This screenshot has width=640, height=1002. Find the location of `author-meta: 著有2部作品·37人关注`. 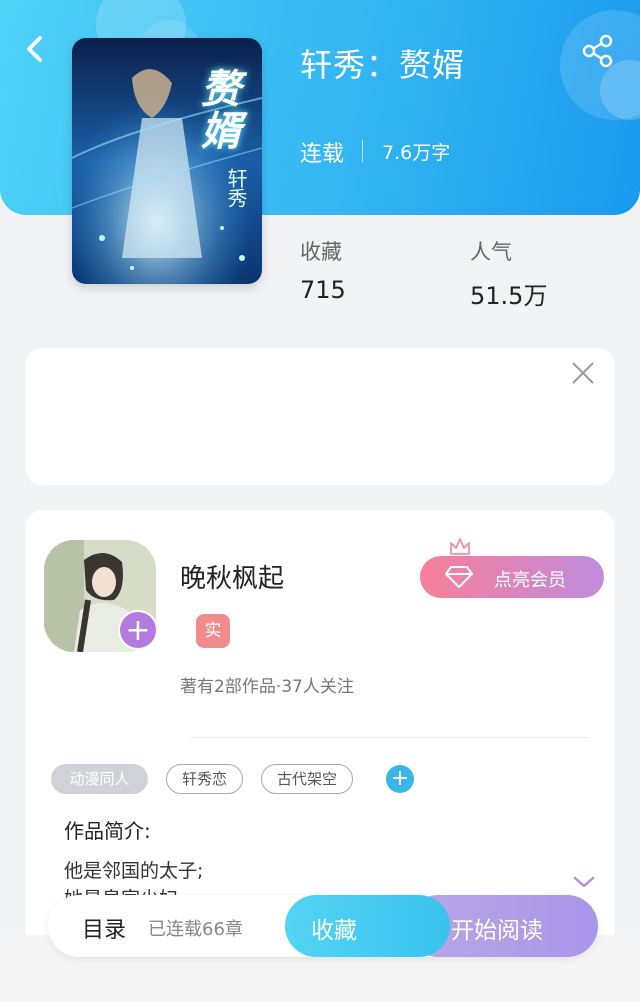

author-meta: 著有2部作品·37人关注 is located at coordinates (267, 687).